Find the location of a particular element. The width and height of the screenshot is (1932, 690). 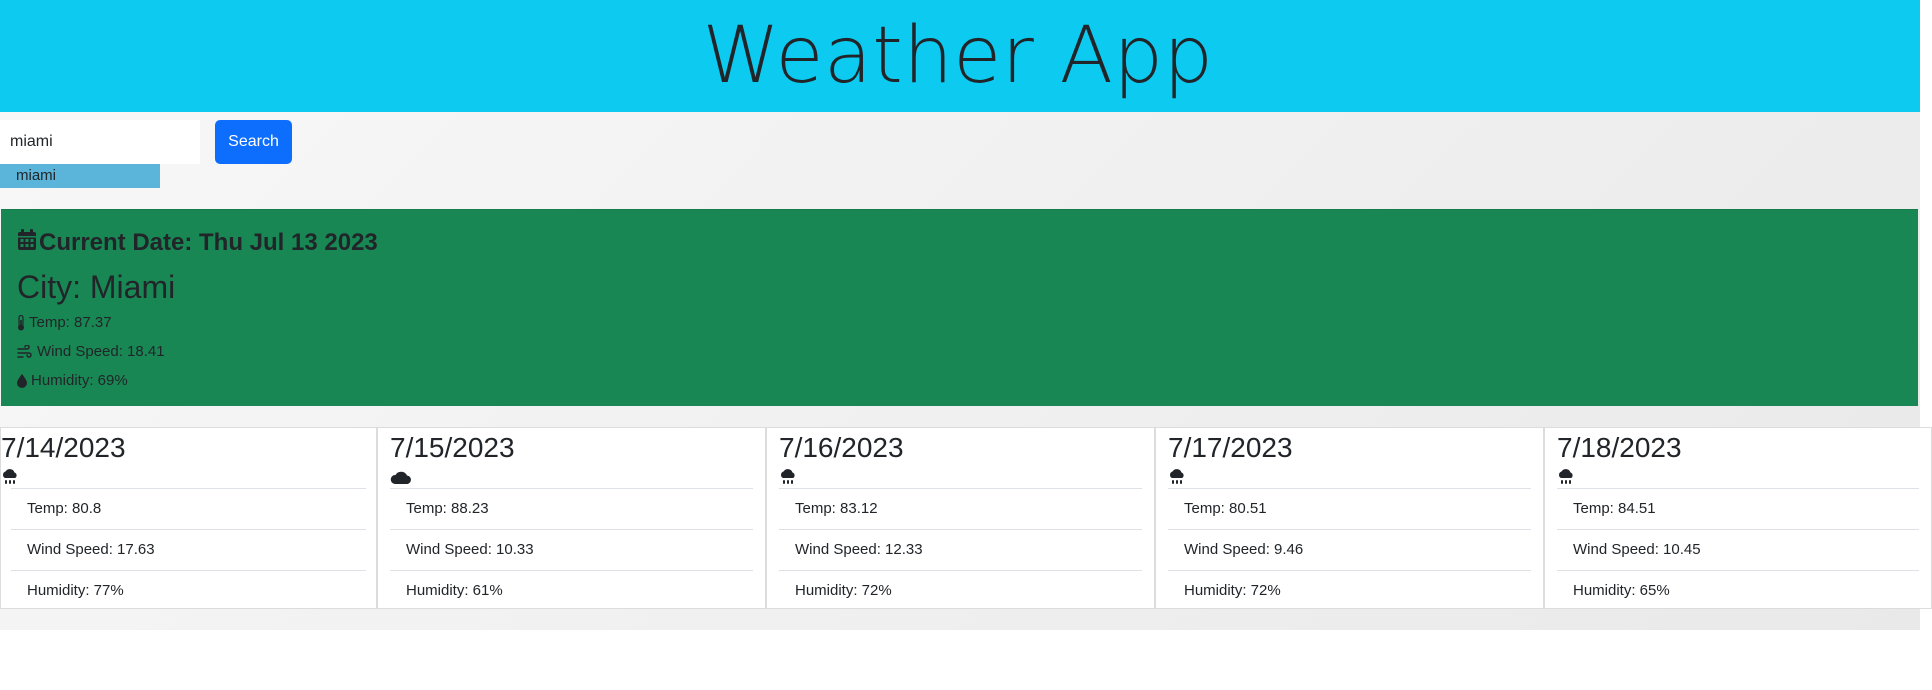

forecast-temp: Temp: 88.23 is located at coordinates (571, 509).